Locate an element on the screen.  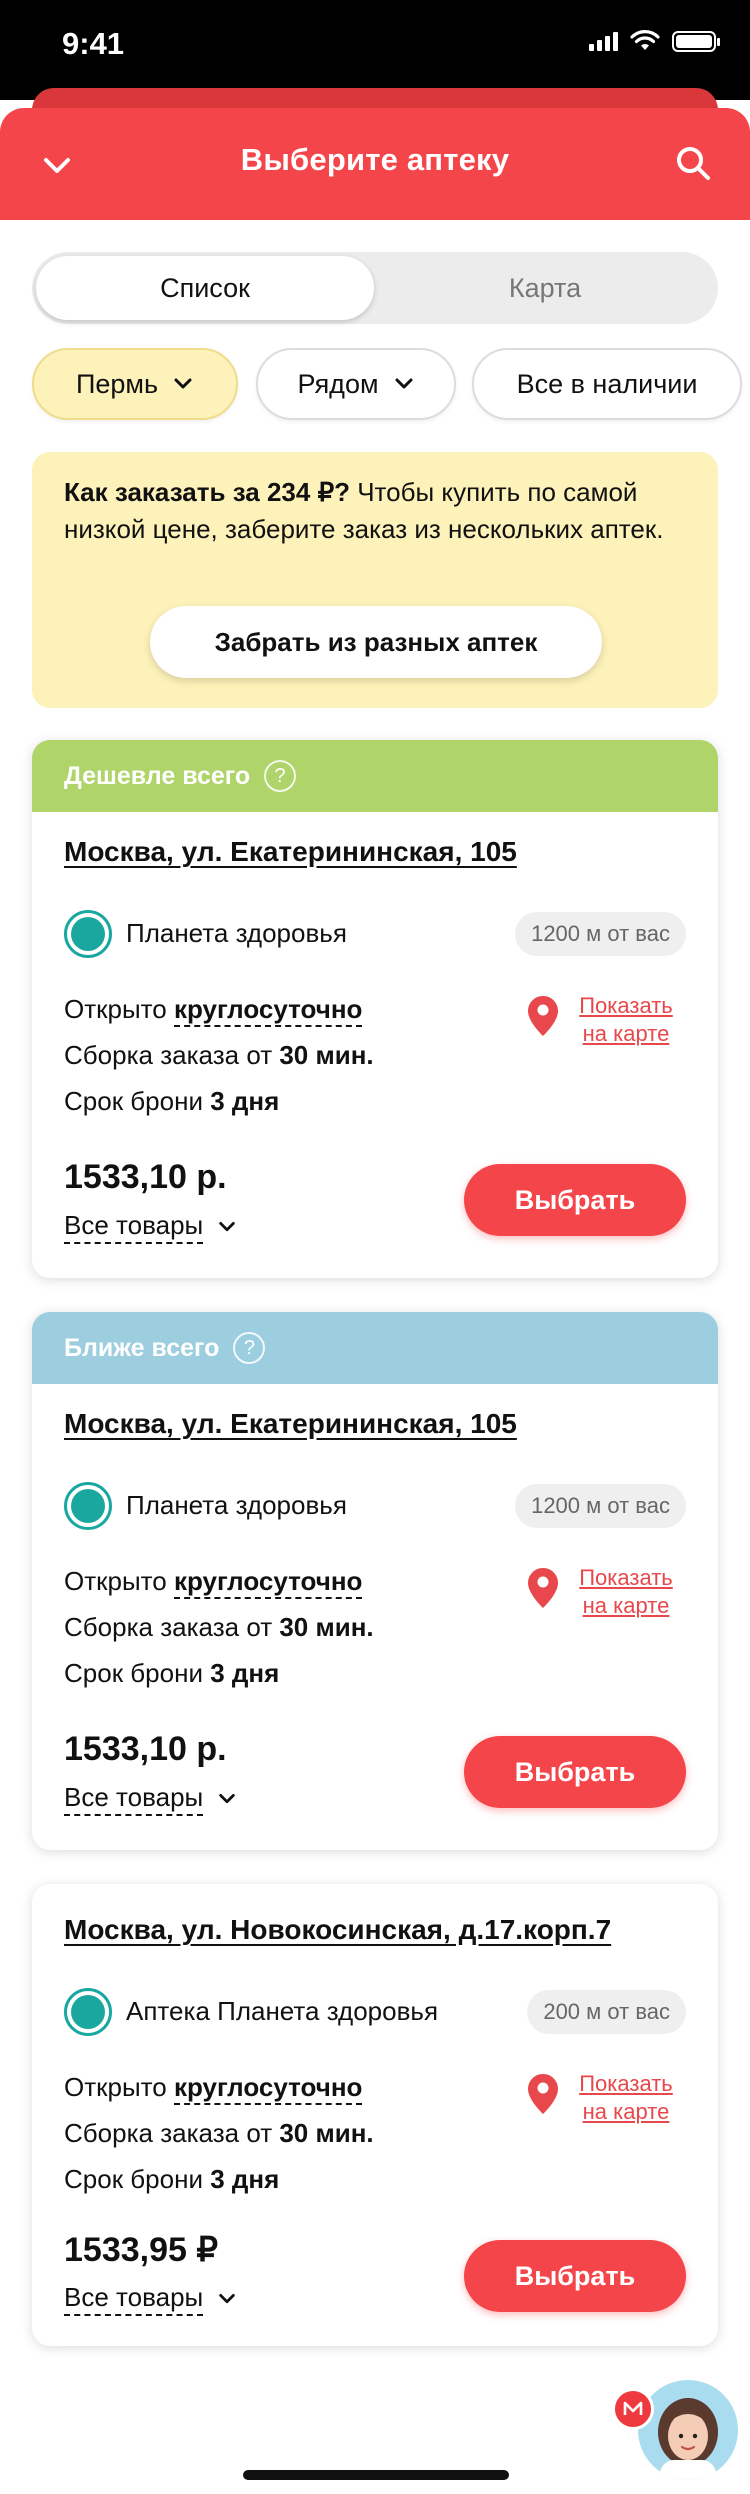
card-badge: Дешевле всего ? is located at coordinates (375, 776).